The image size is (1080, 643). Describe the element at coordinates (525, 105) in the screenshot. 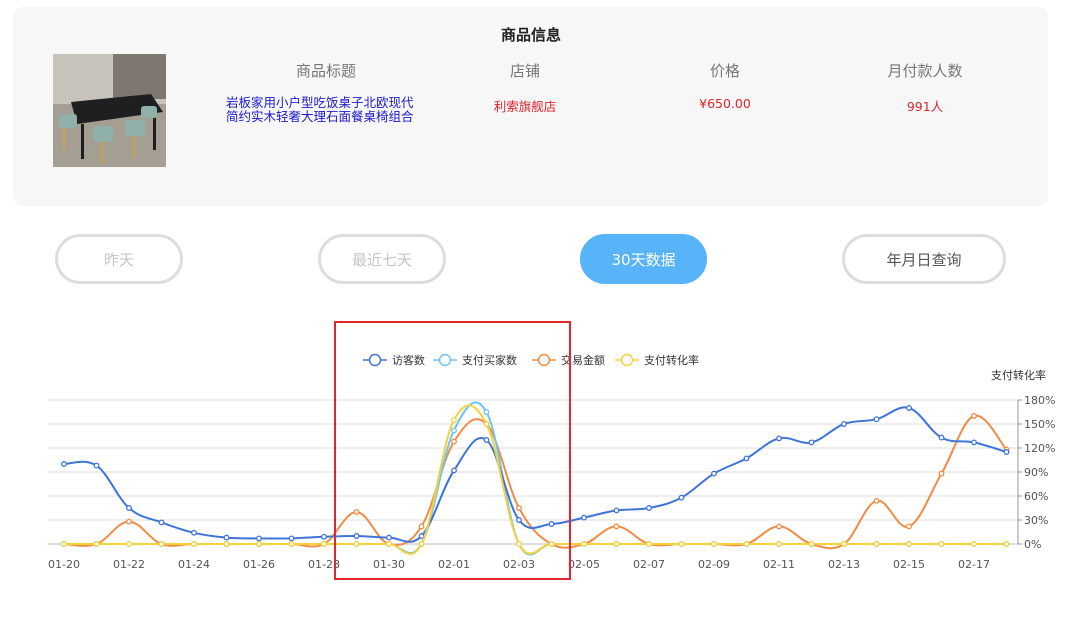

I see `shop-name: 利索旗舰店` at that location.